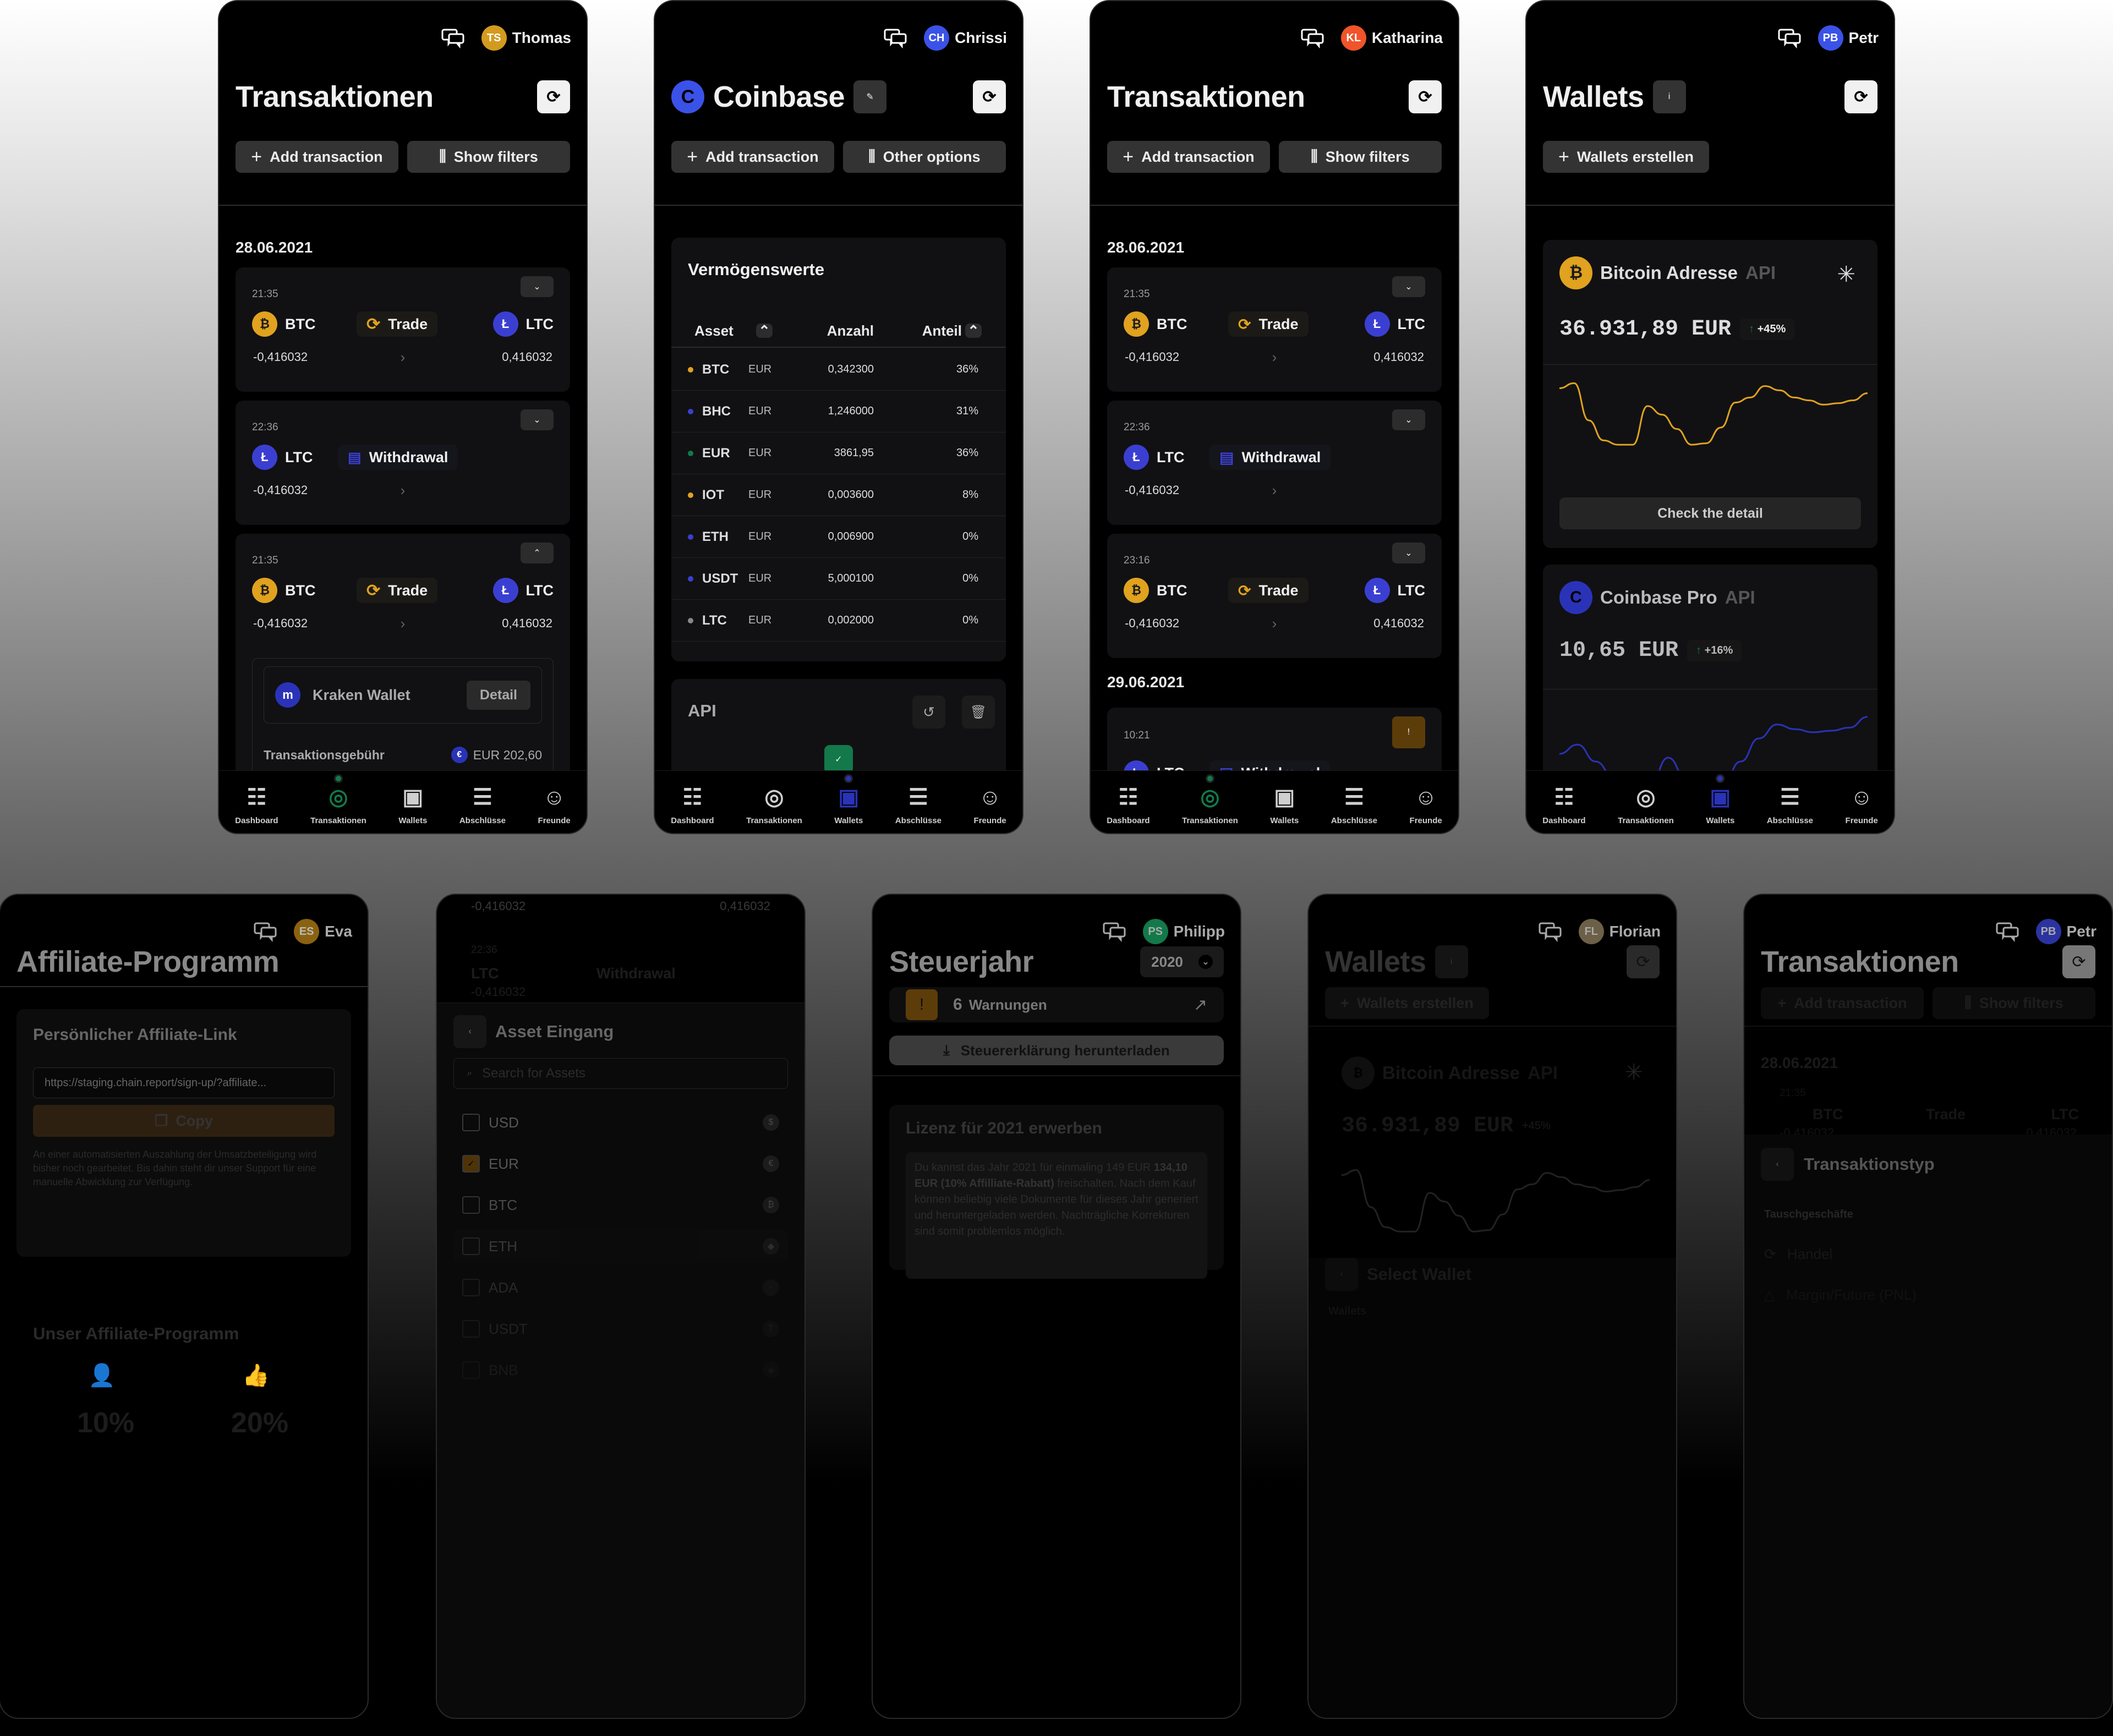 The width and height of the screenshot is (2113, 1736). What do you see at coordinates (978, 713) in the screenshot?
I see `delete-button: 🗑` at bounding box center [978, 713].